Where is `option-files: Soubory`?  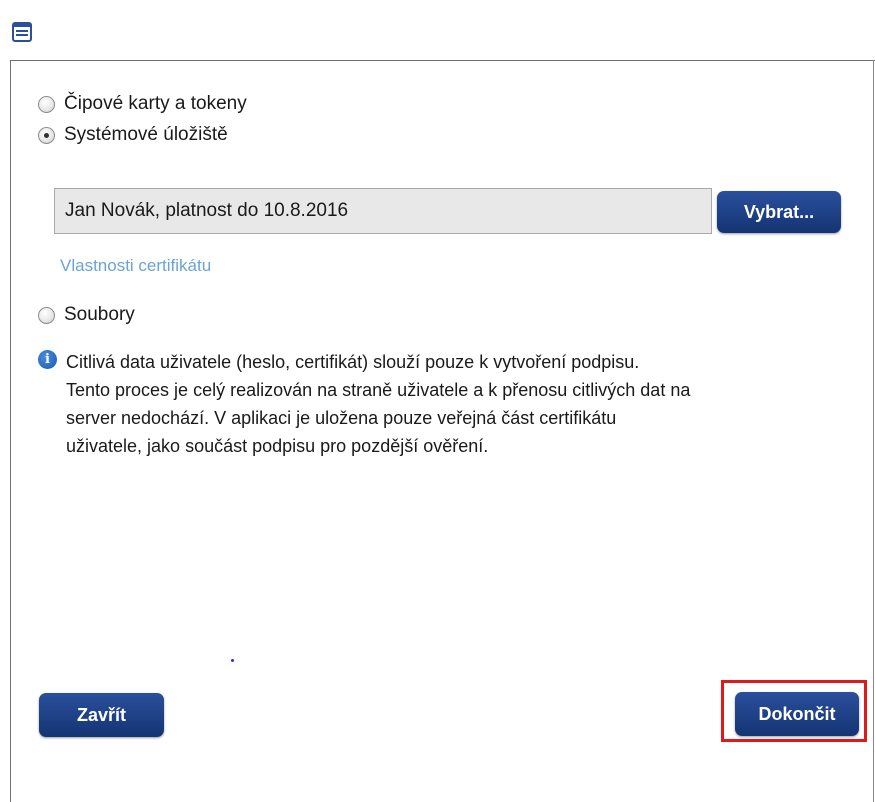
option-files: Soubory is located at coordinates (86, 315).